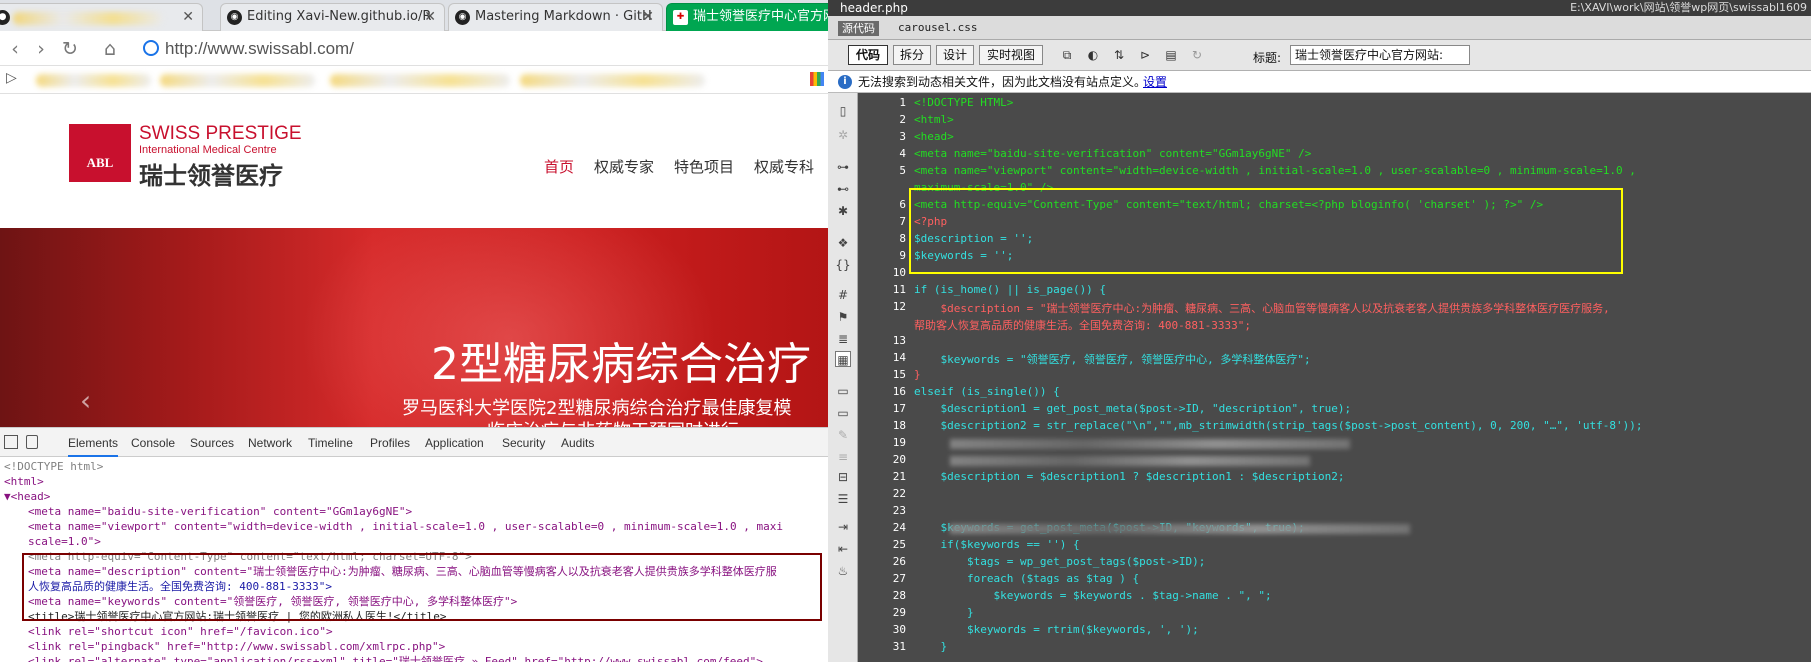 This screenshot has width=1811, height=662. What do you see at coordinates (259, 49) in the screenshot?
I see `address-bar: http://www.swissabl.com/` at bounding box center [259, 49].